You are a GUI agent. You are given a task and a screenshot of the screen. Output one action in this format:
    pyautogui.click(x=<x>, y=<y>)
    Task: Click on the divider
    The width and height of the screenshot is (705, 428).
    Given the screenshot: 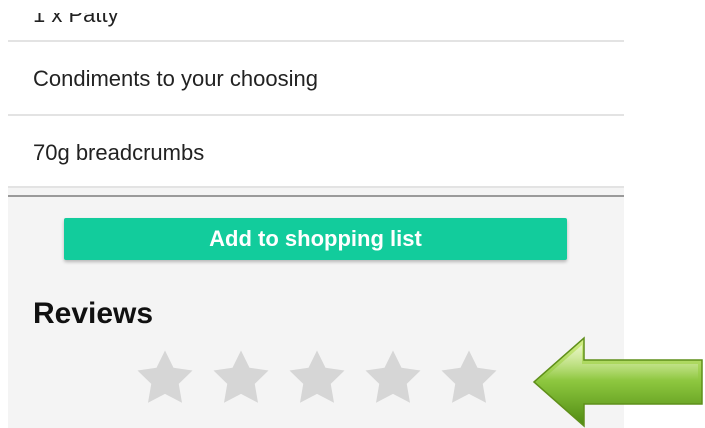 What is the action you would take?
    pyautogui.click(x=316, y=196)
    